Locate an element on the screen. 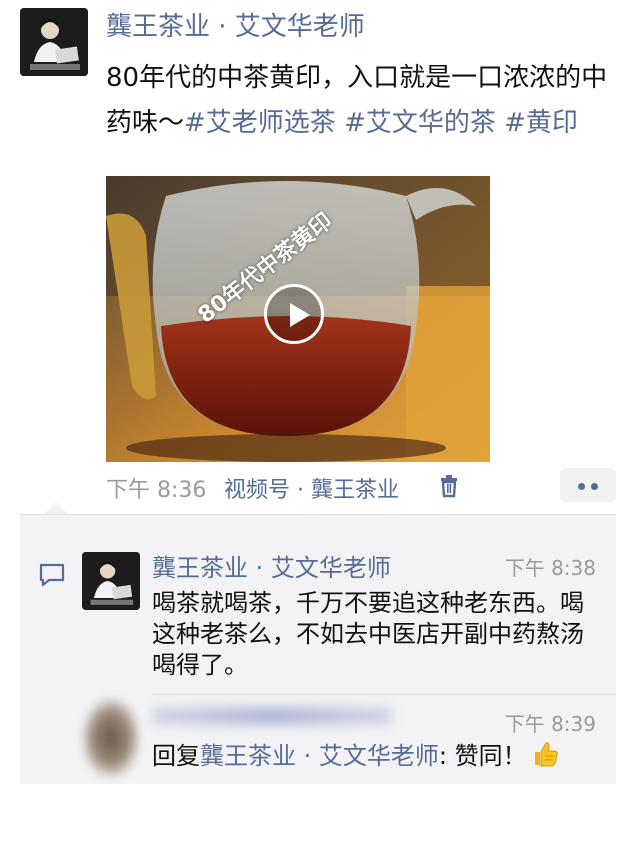  comment-divider is located at coordinates (384, 694).